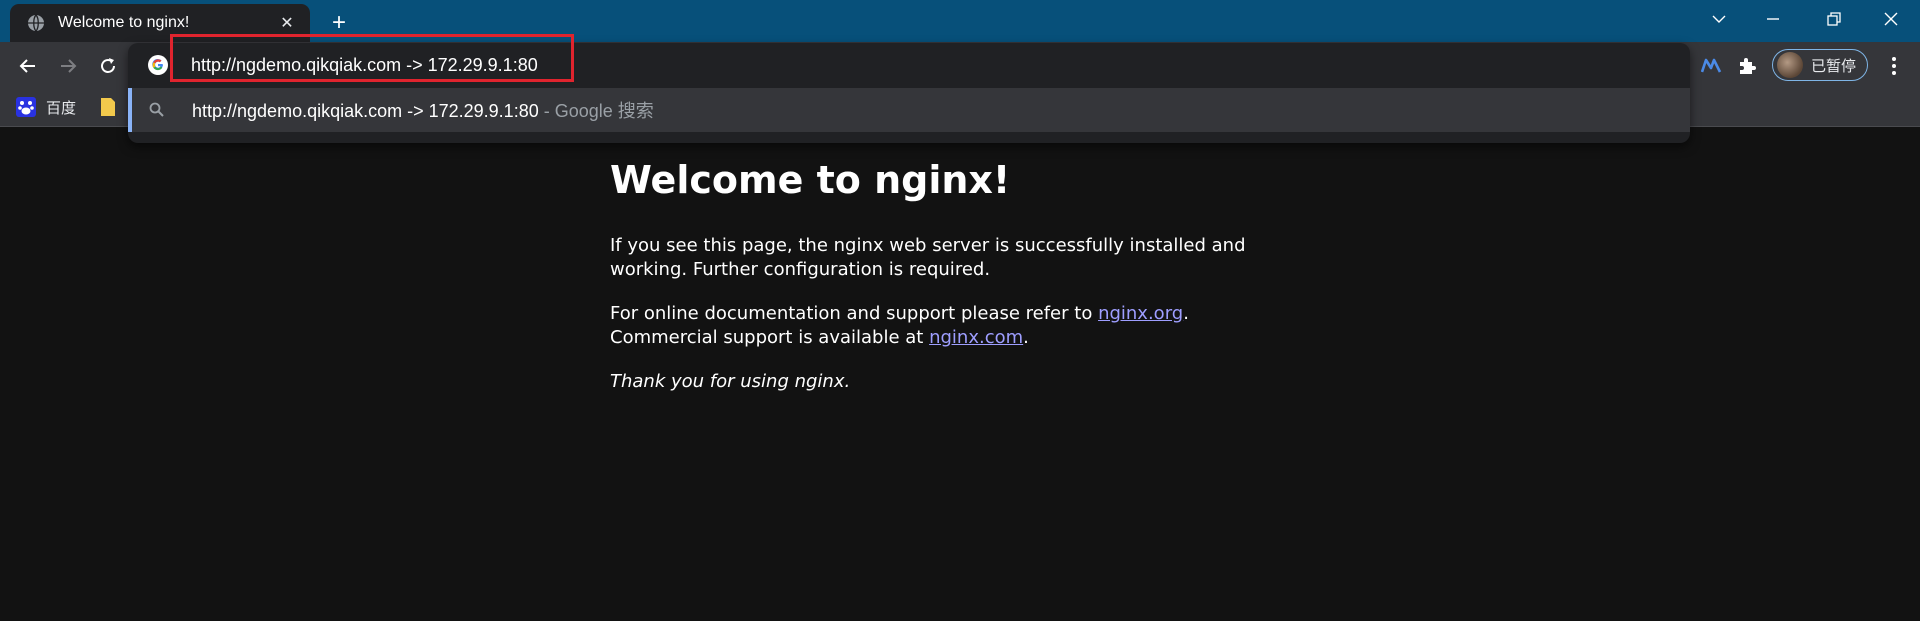 The height and width of the screenshot is (621, 1920). Describe the element at coordinates (108, 66) in the screenshot. I see `reload-icon` at that location.